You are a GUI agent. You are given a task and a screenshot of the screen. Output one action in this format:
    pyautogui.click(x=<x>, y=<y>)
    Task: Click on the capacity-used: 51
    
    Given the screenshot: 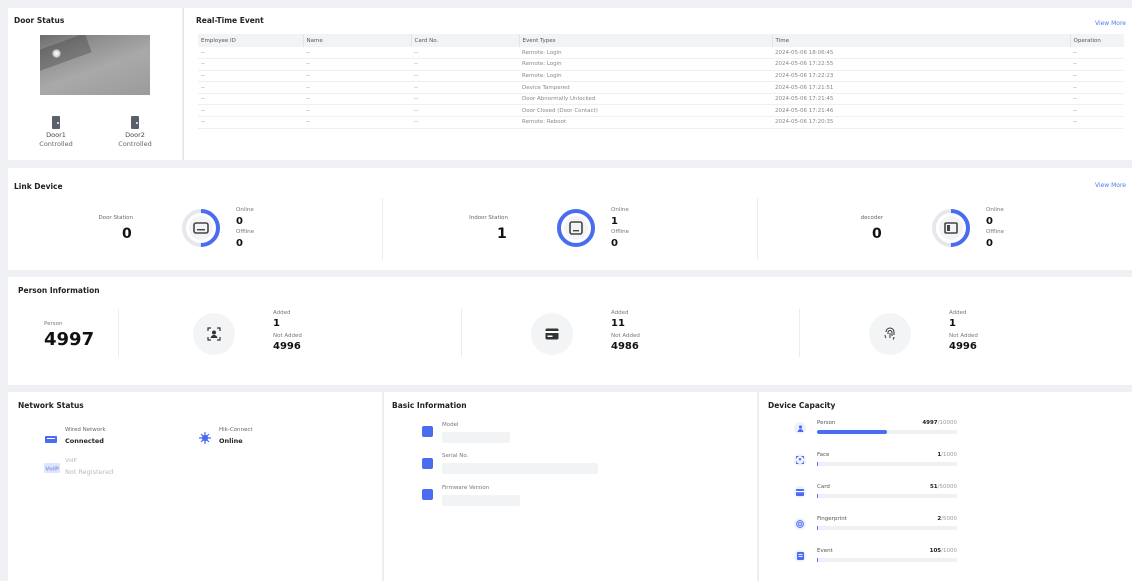 What is the action you would take?
    pyautogui.click(x=933, y=487)
    